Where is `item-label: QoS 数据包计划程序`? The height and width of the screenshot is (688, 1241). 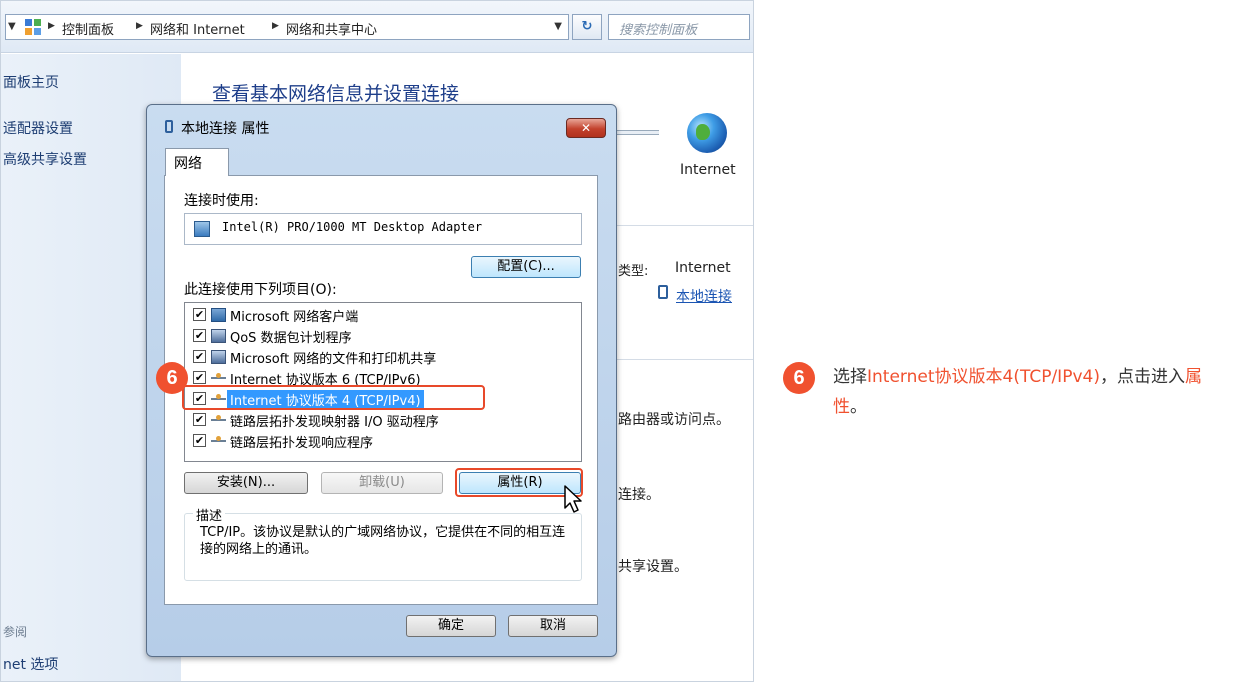 item-label: QoS 数据包计划程序 is located at coordinates (291, 338).